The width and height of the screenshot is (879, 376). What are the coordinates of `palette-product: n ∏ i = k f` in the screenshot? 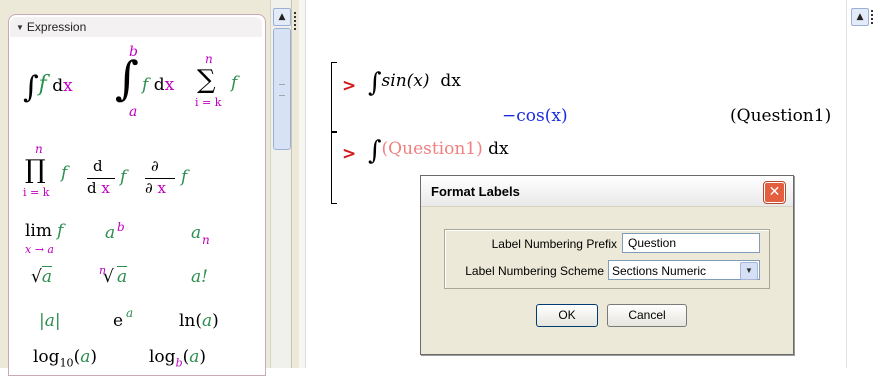 It's located at (53, 173).